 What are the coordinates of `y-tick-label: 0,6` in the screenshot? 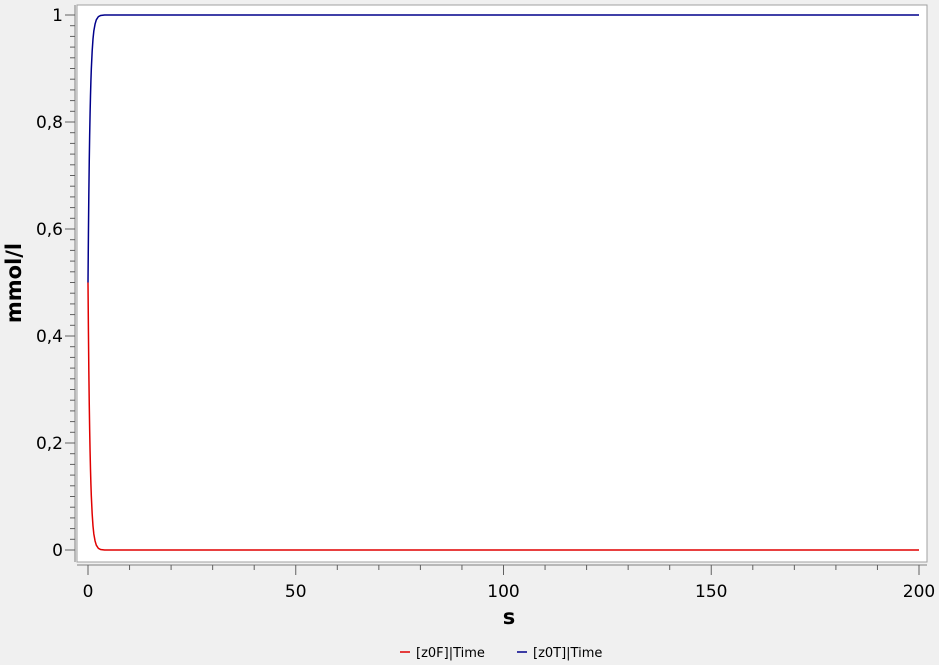 It's located at (49, 230).